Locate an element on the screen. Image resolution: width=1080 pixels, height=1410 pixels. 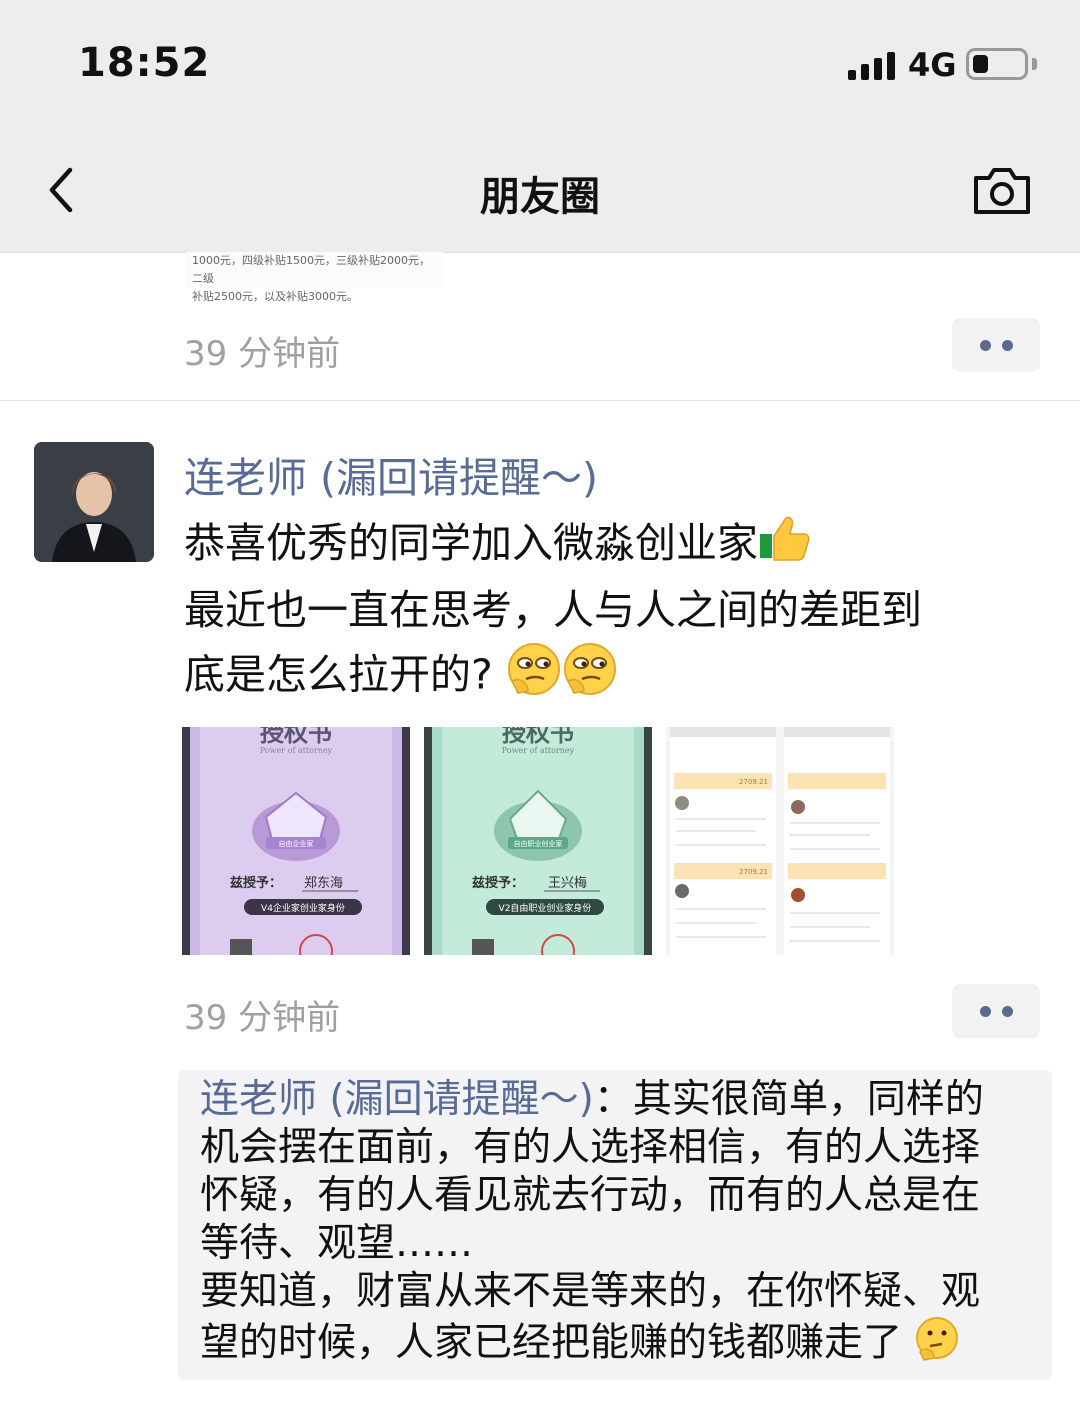
post-text-line: 底是怎么拉开的? is located at coordinates (338, 674).